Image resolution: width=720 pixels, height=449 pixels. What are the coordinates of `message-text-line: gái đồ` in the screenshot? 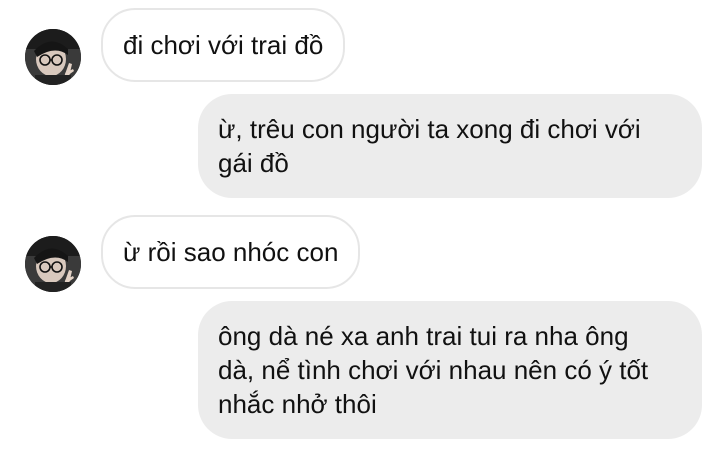 It's located at (253, 163).